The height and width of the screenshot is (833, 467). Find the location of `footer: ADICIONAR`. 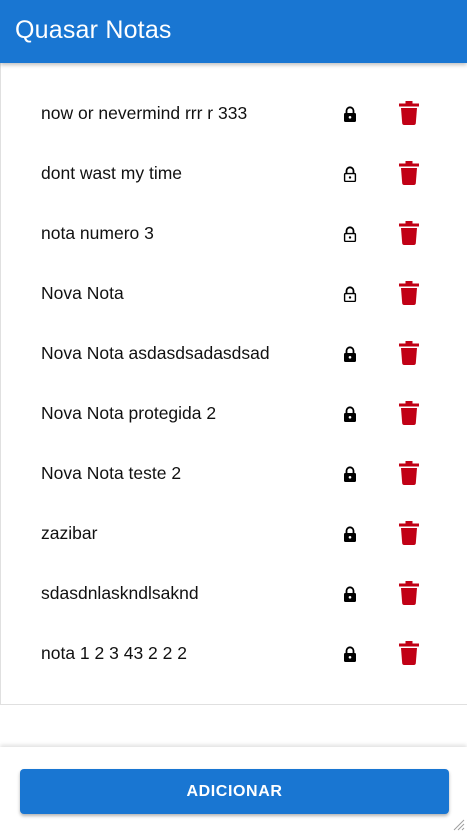

footer: ADICIONAR is located at coordinates (233, 790).